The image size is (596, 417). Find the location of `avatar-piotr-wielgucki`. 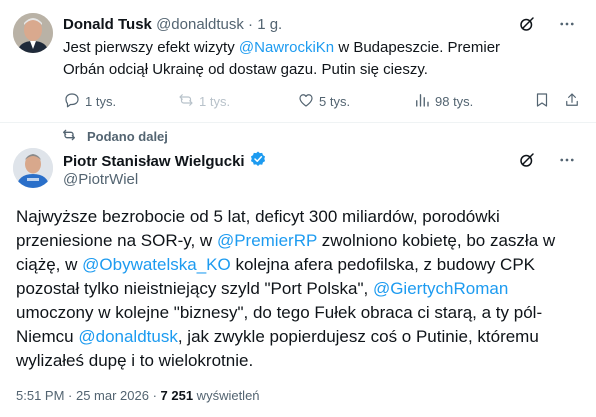

avatar-piotr-wielgucki is located at coordinates (33, 168).